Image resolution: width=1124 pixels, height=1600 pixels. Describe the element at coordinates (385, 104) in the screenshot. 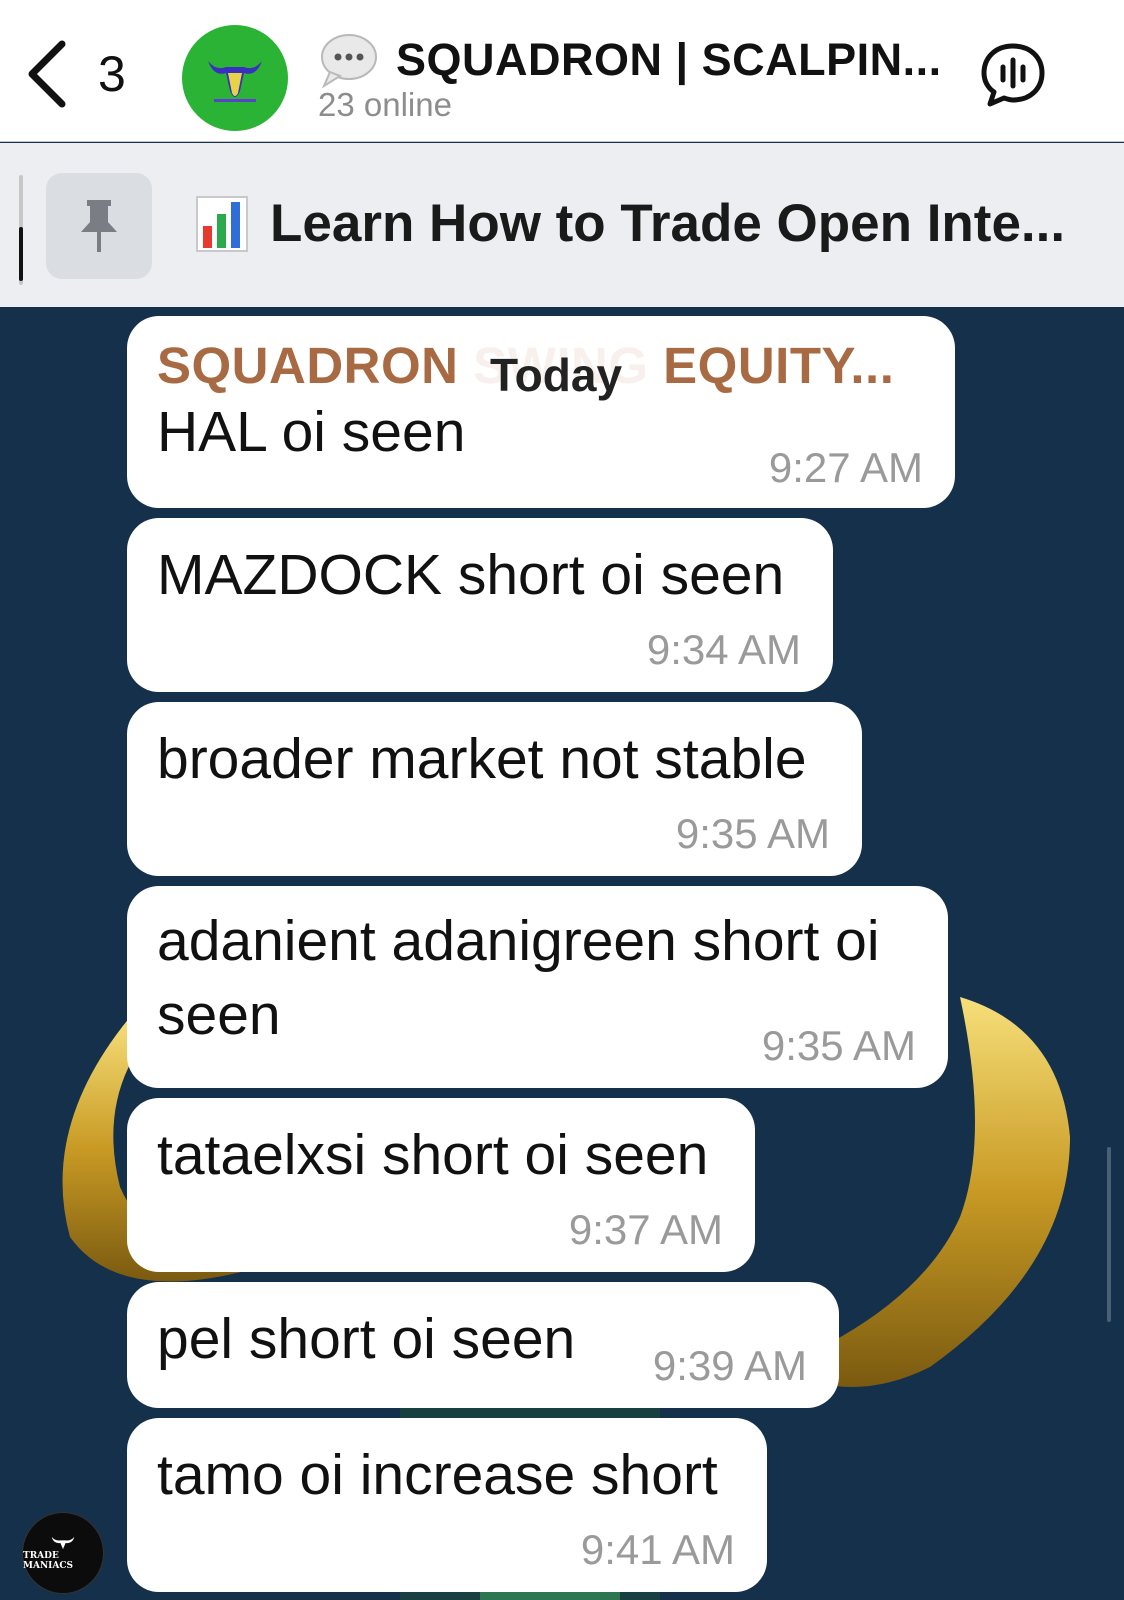

I see `online-count: 23 online` at that location.